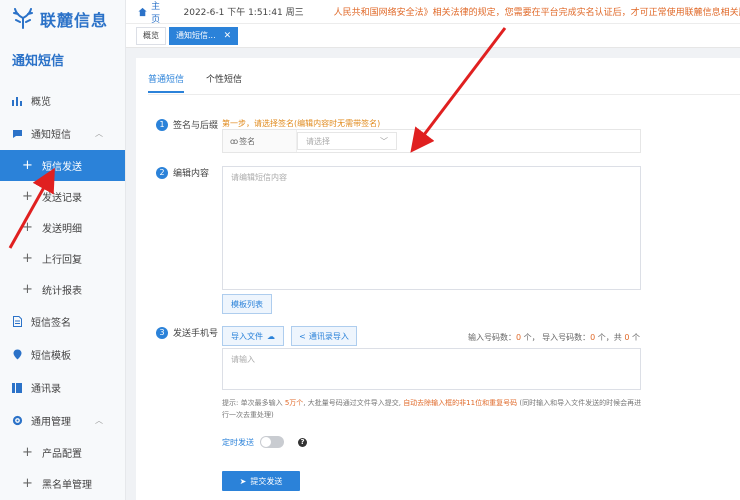  What do you see at coordinates (272, 442) in the screenshot?
I see `scheduled-send-toggle` at bounding box center [272, 442].